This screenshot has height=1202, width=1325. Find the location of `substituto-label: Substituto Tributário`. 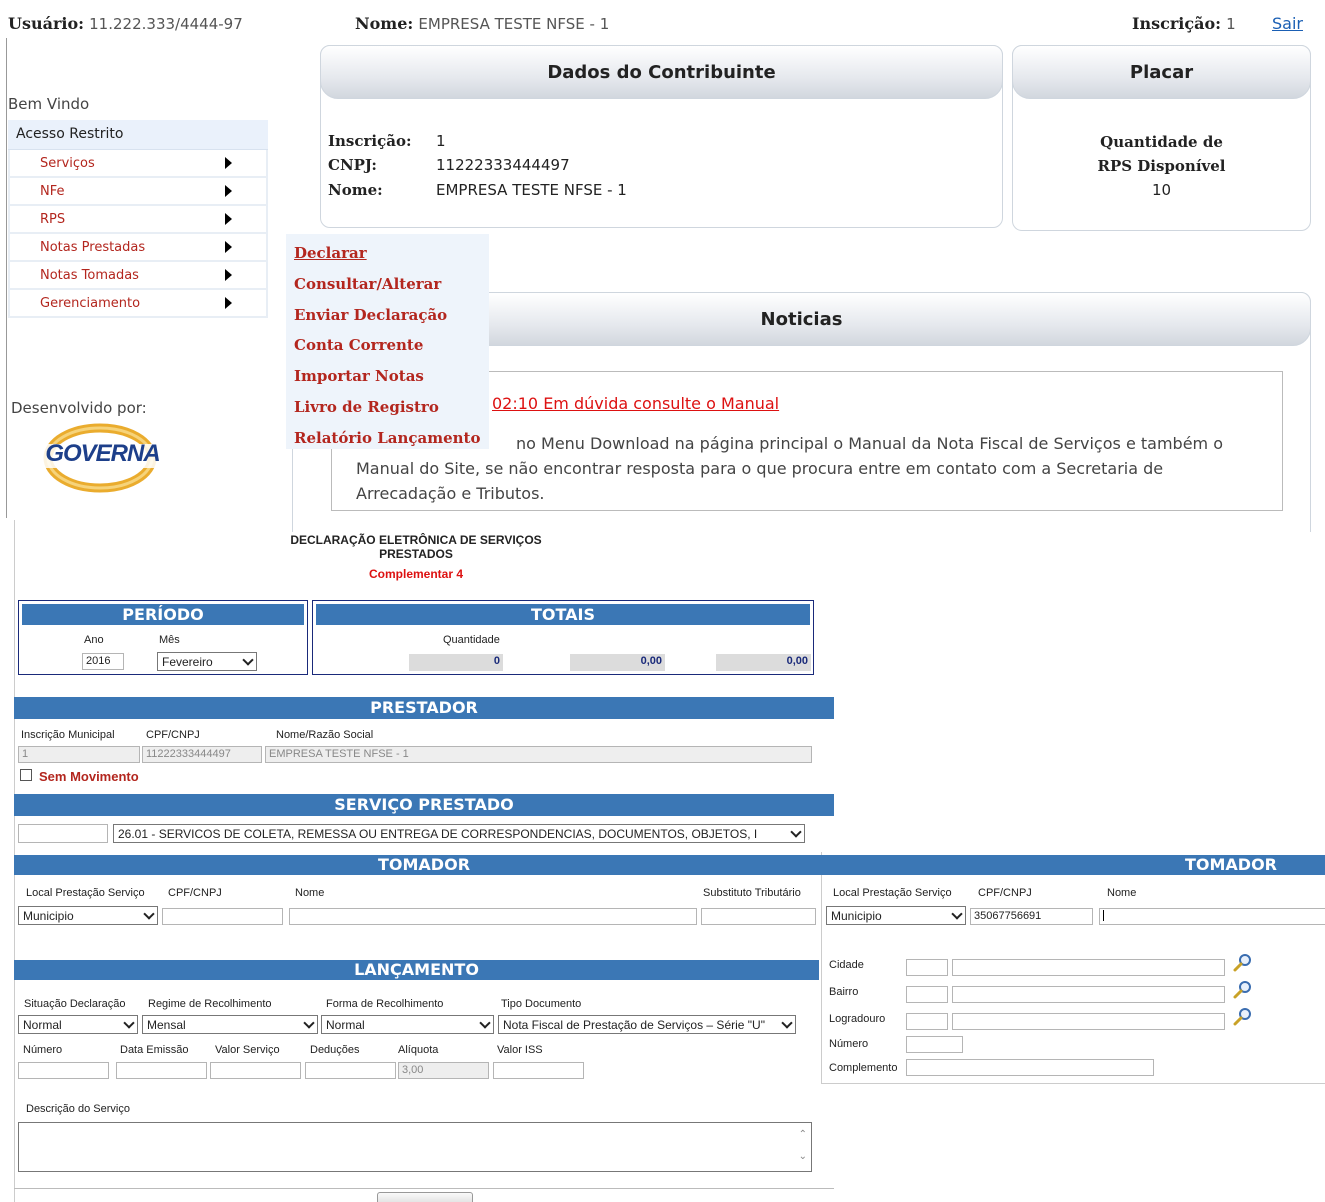

substituto-label: Substituto Tributário is located at coordinates (752, 893).